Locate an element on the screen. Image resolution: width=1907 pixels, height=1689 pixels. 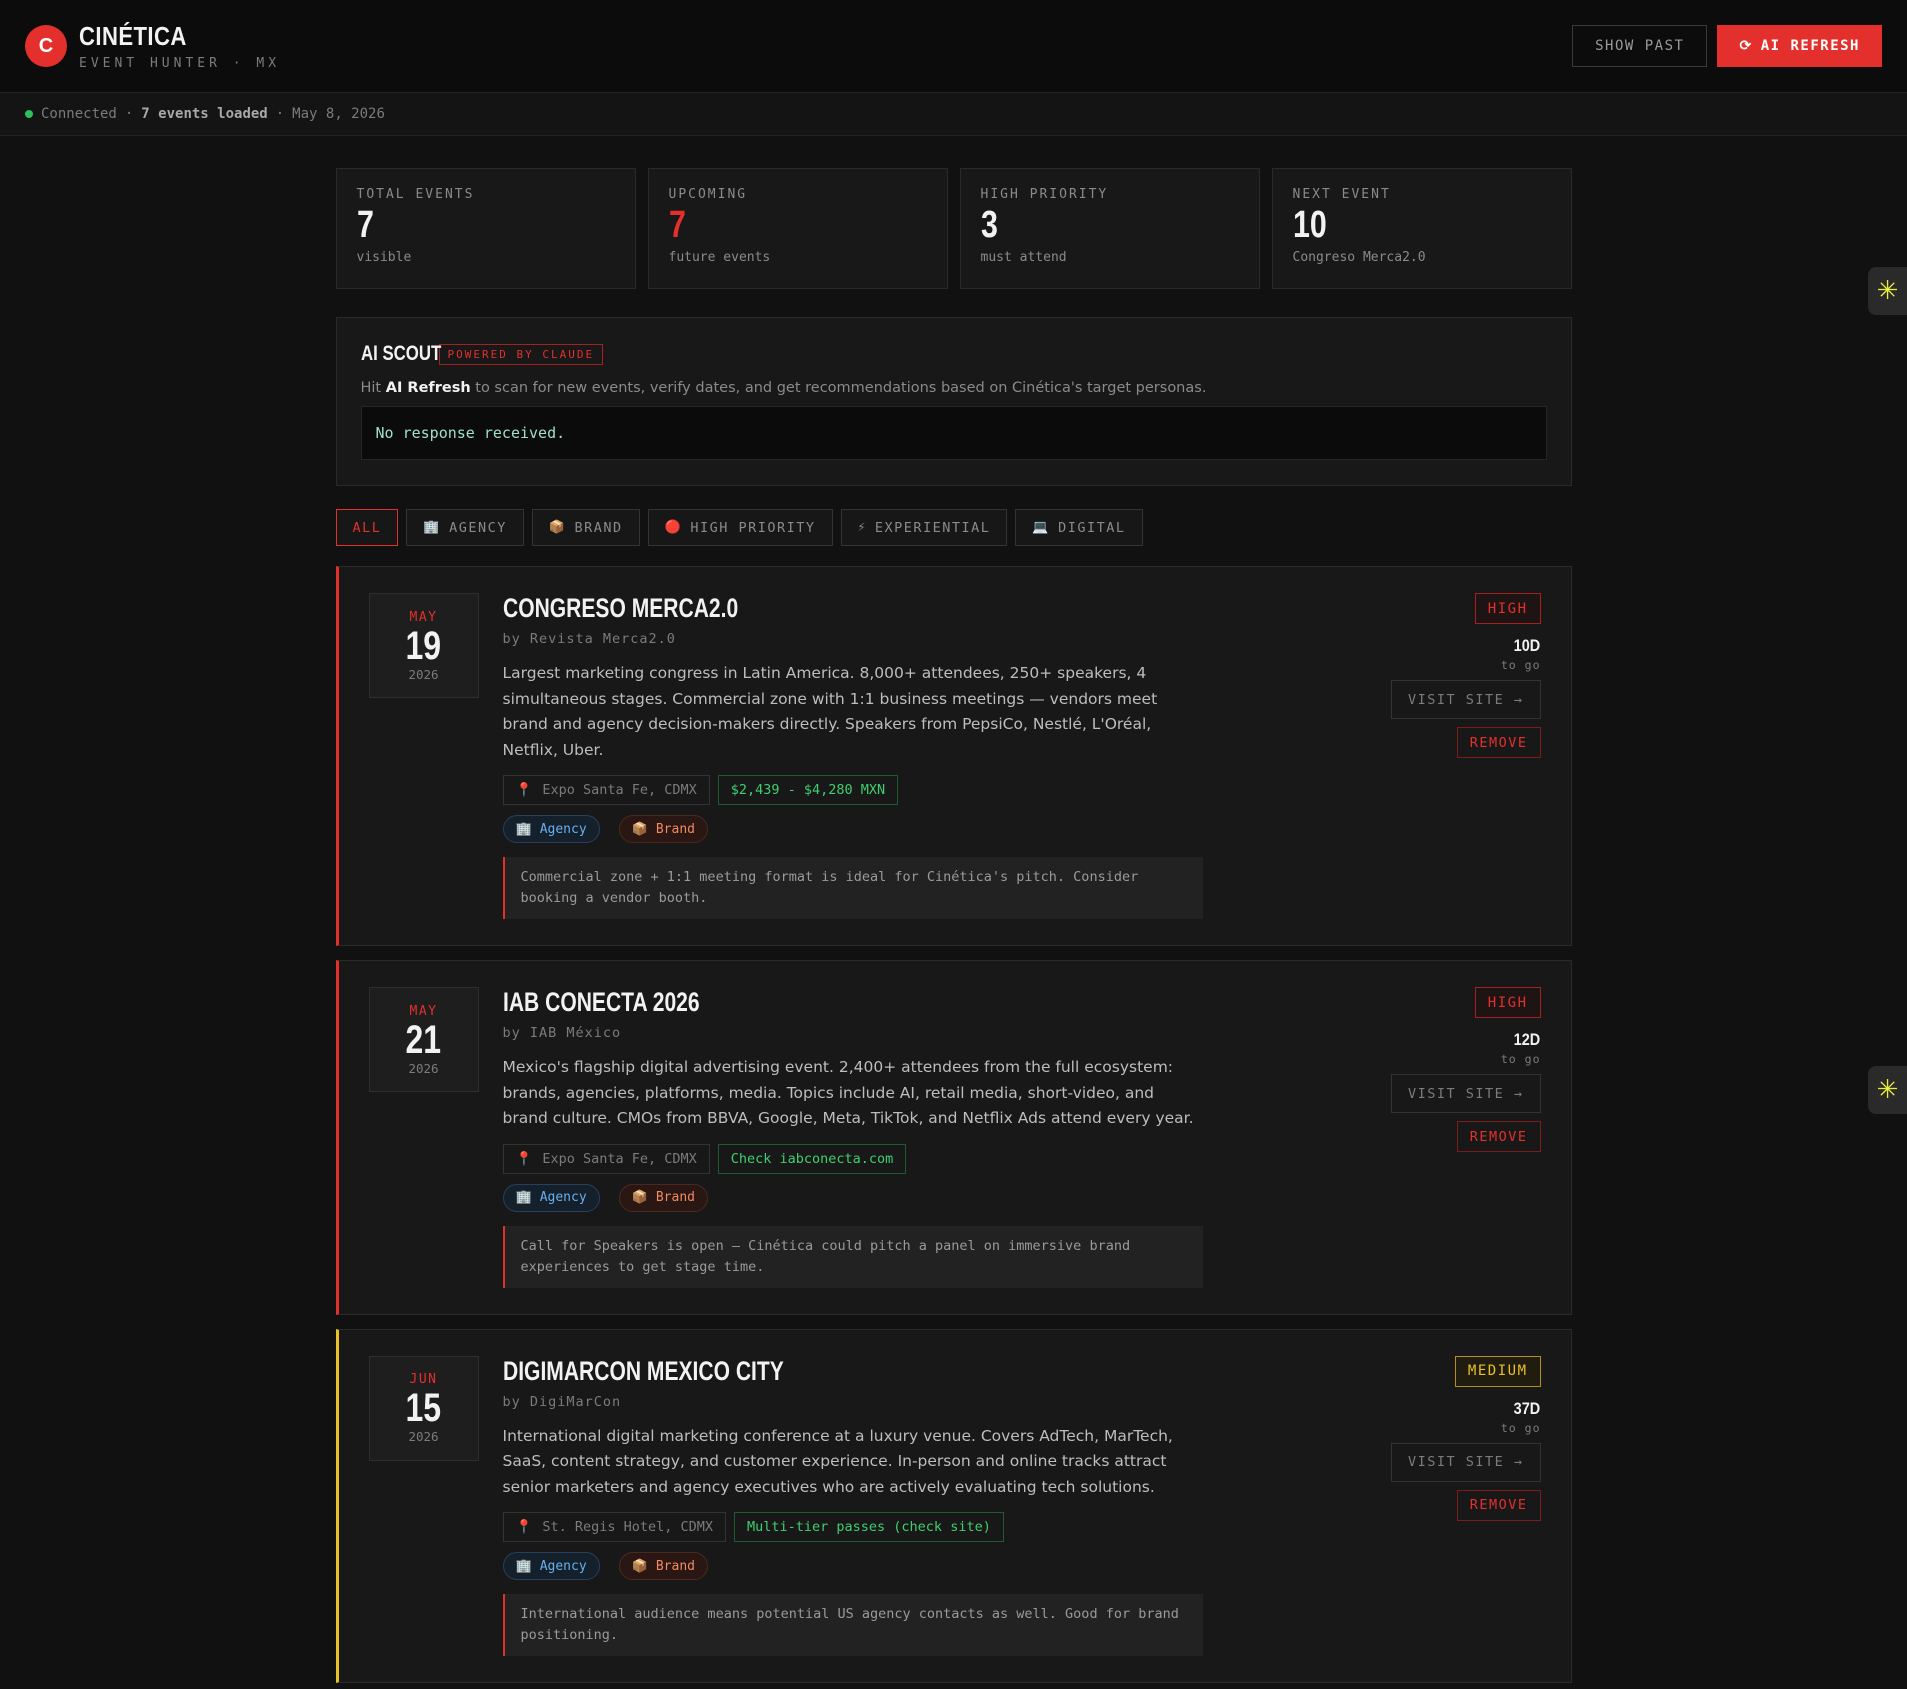
filter-all: ALL is located at coordinates (367, 527).